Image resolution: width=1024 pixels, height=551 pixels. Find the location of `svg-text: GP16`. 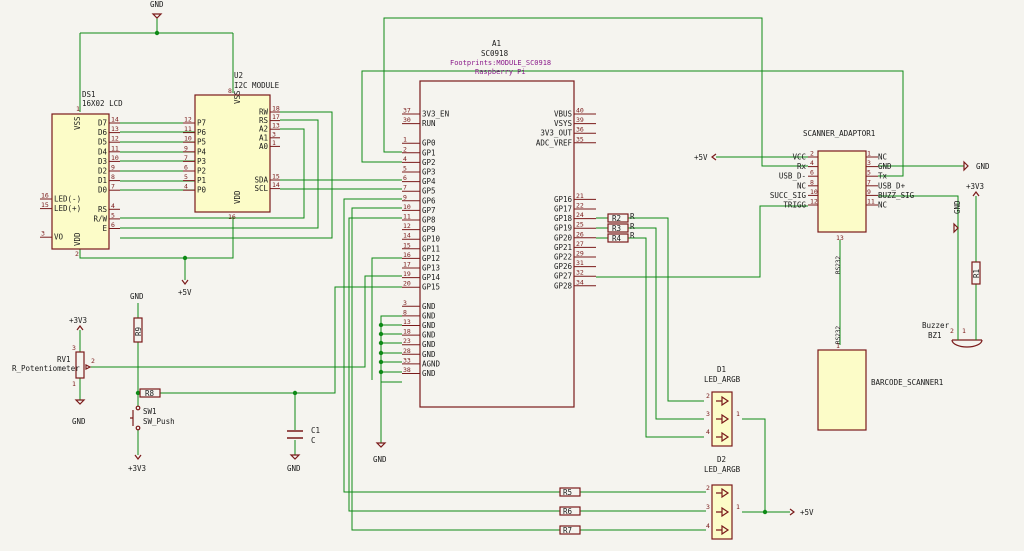

svg-text: GP16 is located at coordinates (563, 199).